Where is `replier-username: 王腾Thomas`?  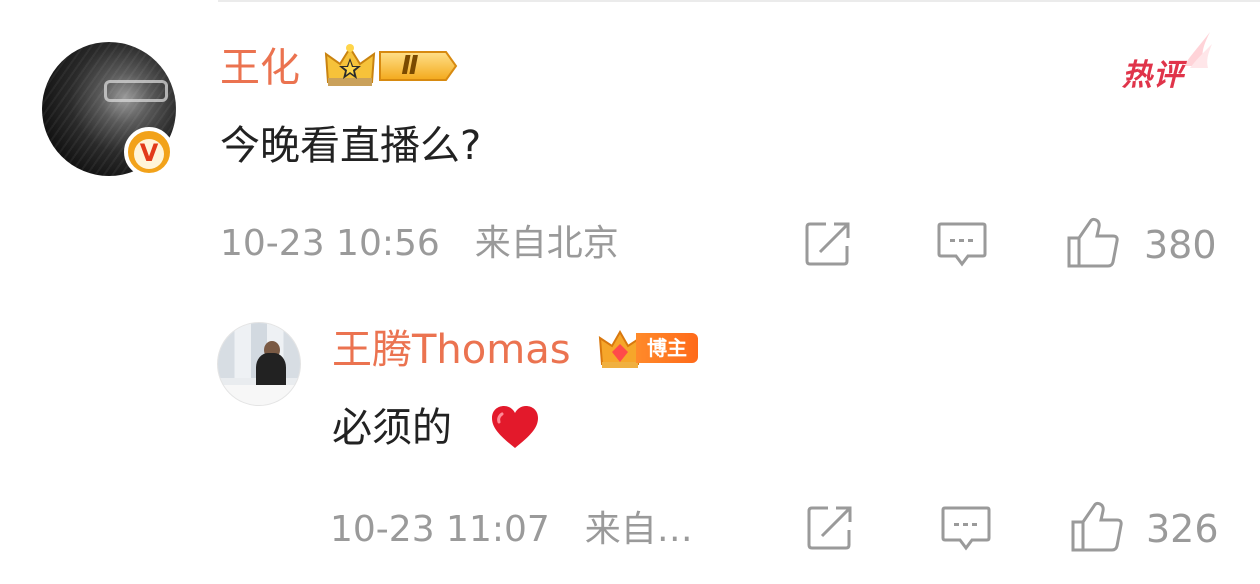
replier-username: 王腾Thomas is located at coordinates (451, 350).